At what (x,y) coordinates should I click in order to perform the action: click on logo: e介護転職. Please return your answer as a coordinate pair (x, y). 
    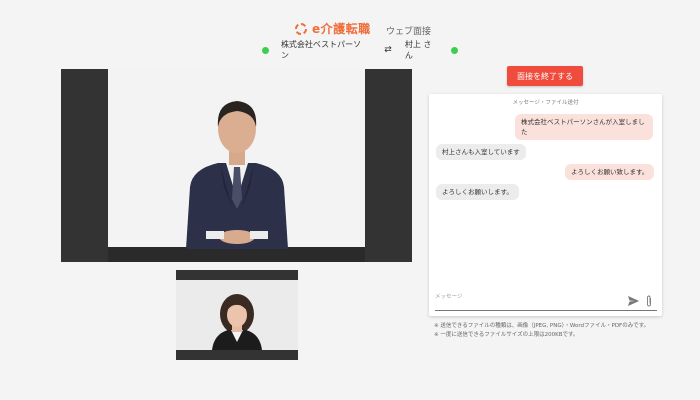
    Looking at the image, I should click on (332, 28).